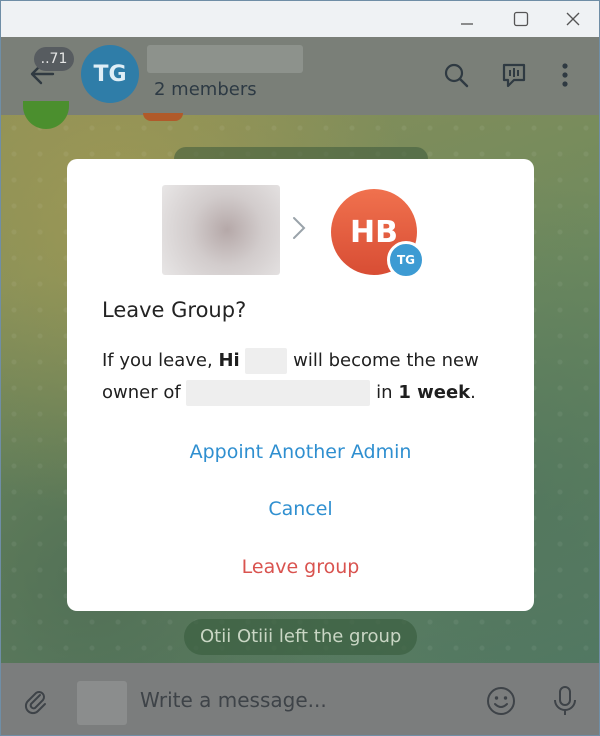 Image resolution: width=600 pixels, height=736 pixels. I want to click on dialog-title: Leave Group?, so click(174, 310).